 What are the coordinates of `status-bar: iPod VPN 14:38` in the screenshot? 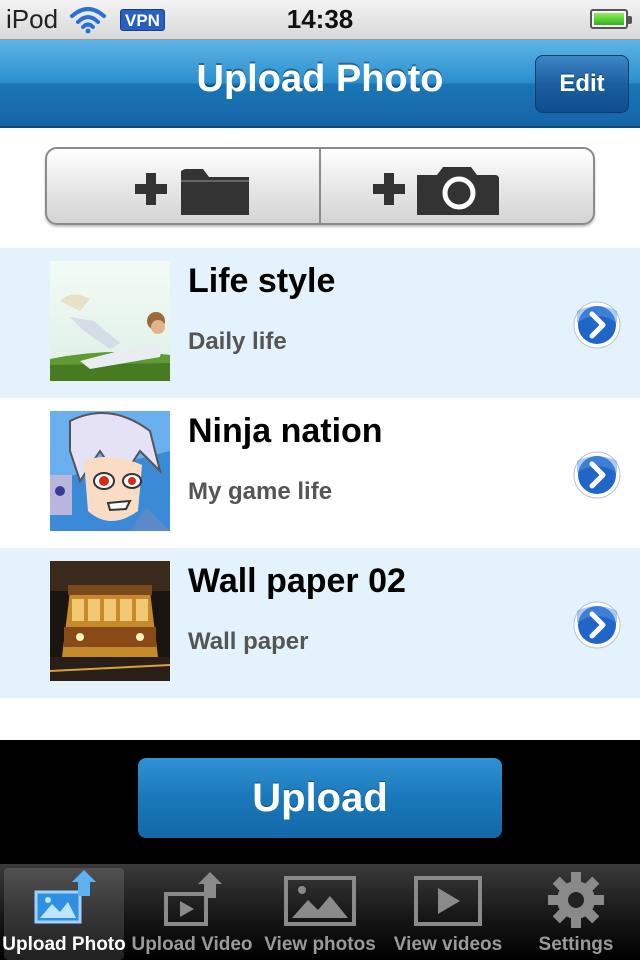 It's located at (320, 20).